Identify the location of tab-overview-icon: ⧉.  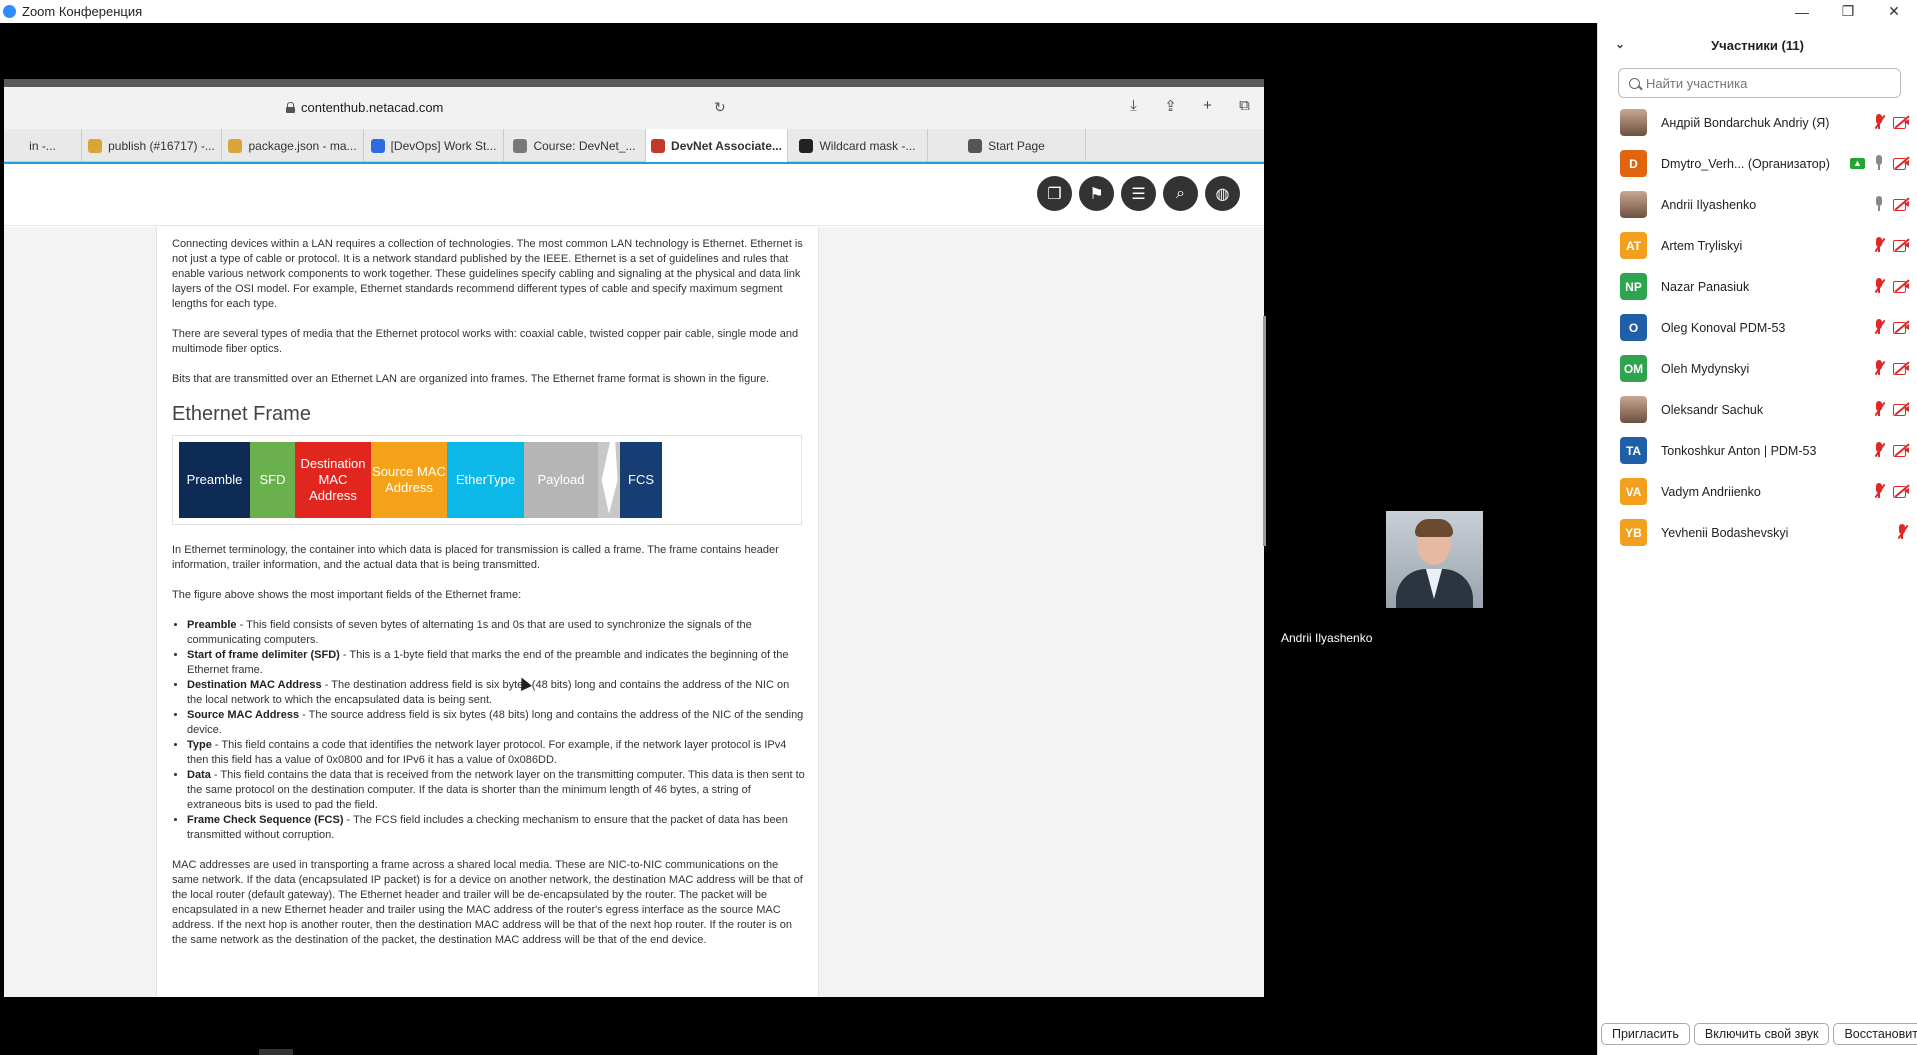
(1244, 105).